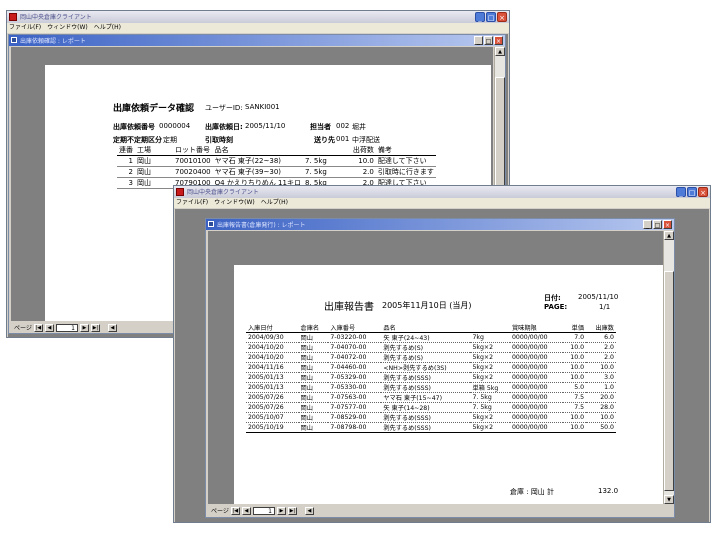 The height and width of the screenshot is (540, 720). Describe the element at coordinates (427, 305) in the screenshot. I see `report-date-text: 2005年11月10日 (当月)` at that location.